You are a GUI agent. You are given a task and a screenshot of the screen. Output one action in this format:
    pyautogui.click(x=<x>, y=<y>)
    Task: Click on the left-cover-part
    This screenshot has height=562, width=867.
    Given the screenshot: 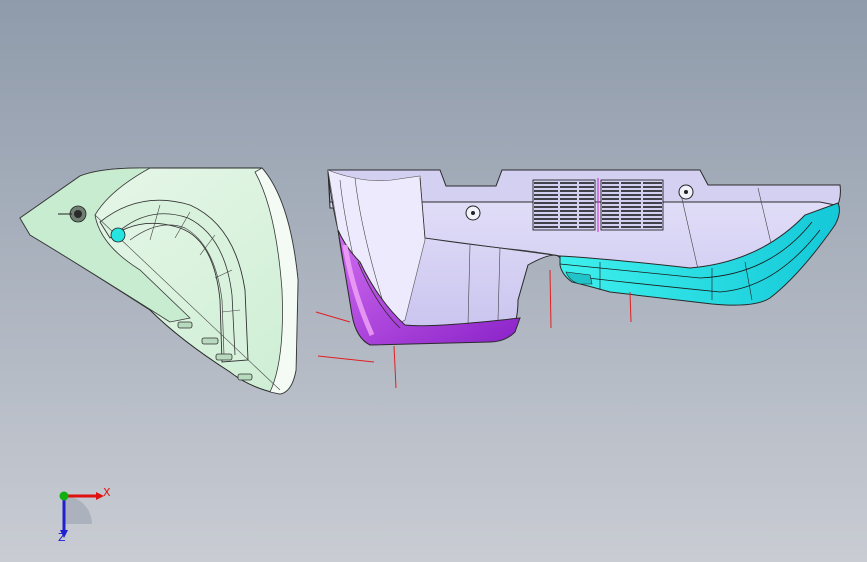 What is the action you would take?
    pyautogui.click(x=159, y=281)
    